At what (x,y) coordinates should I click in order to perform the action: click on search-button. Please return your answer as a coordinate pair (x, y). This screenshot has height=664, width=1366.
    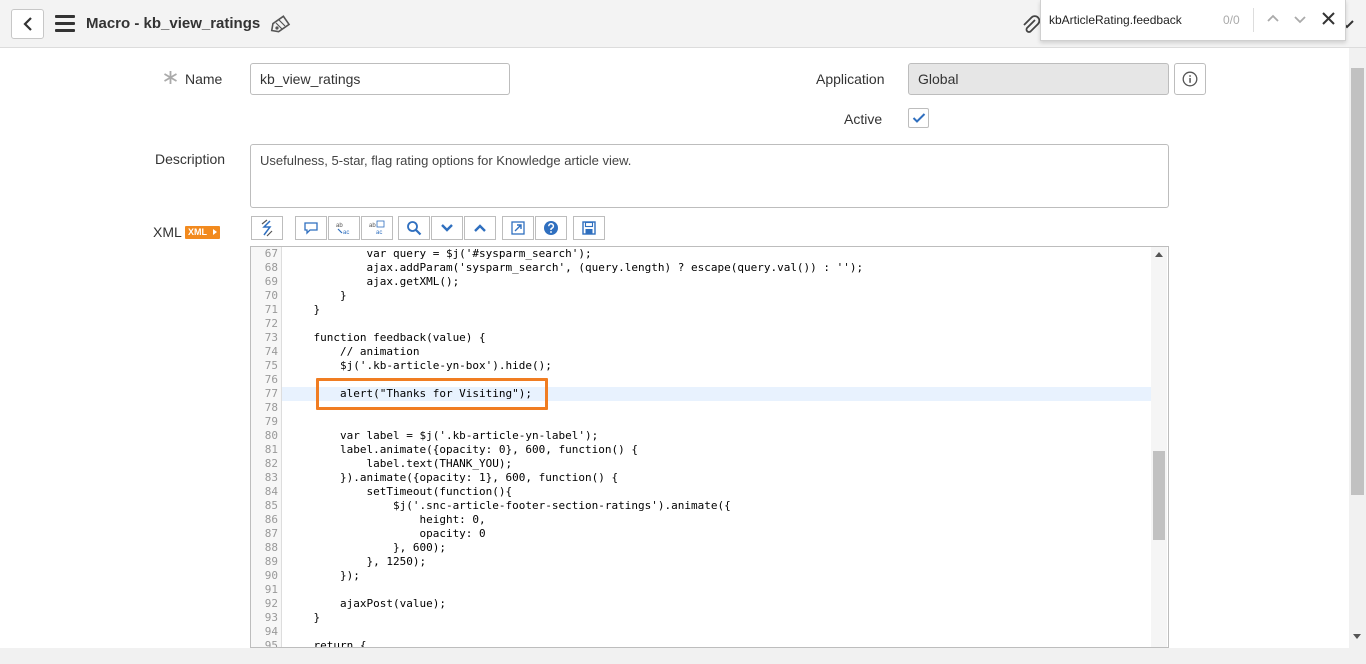
    Looking at the image, I should click on (414, 228).